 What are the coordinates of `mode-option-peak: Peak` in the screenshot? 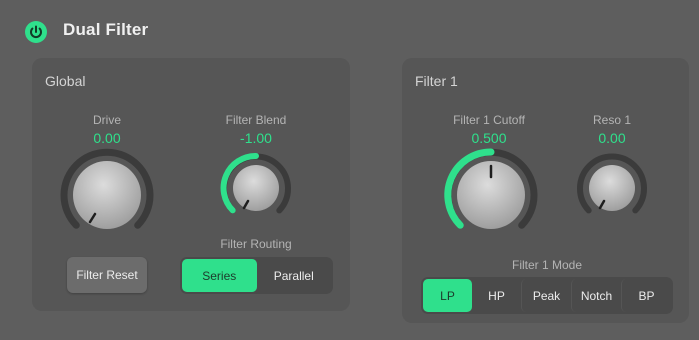 It's located at (546, 295).